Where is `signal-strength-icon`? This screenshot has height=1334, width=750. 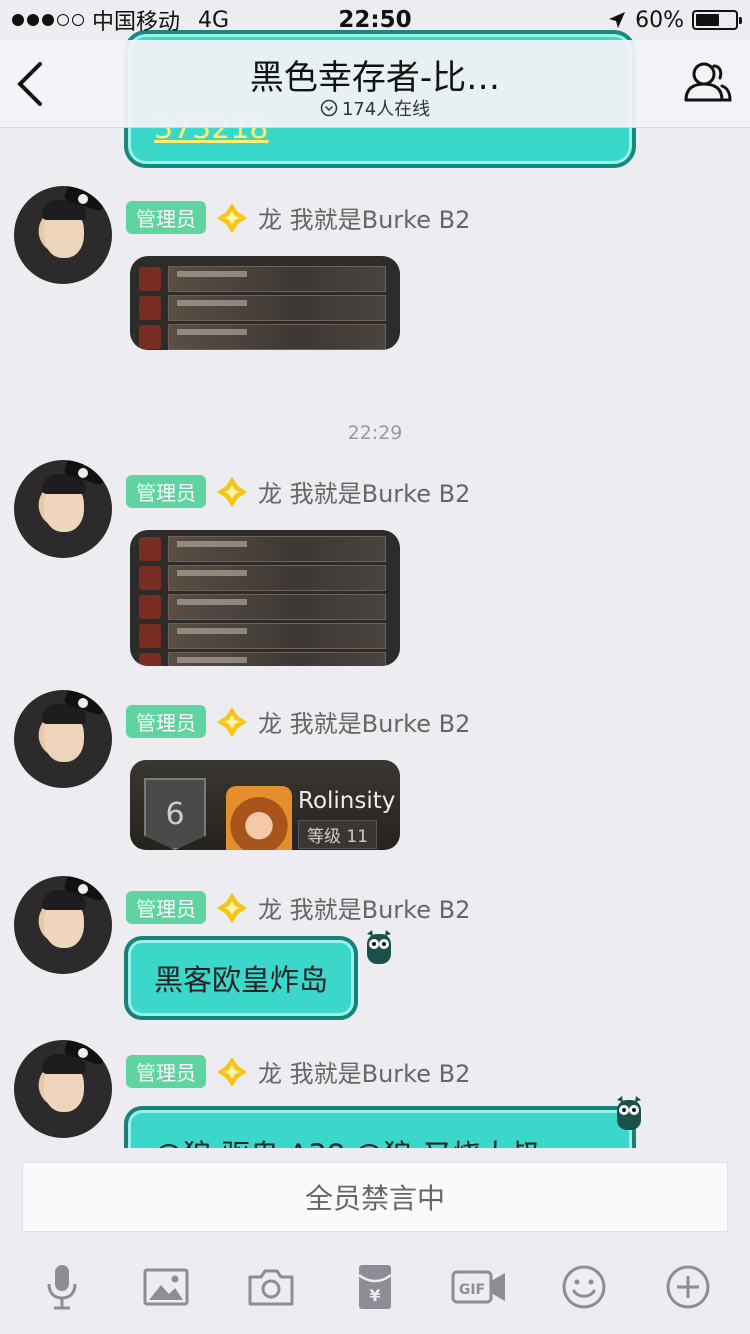
signal-strength-icon is located at coordinates (48, 20).